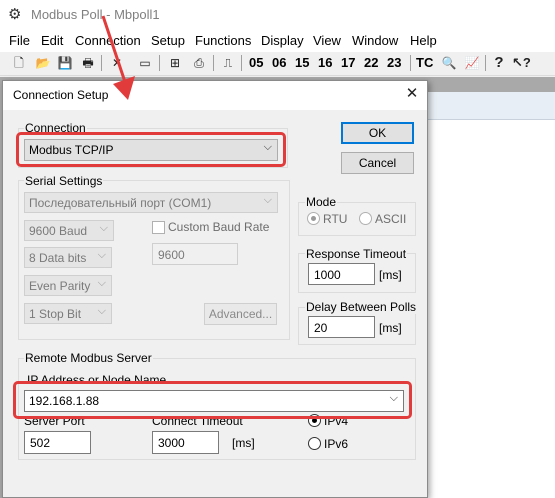  What do you see at coordinates (88, 358) in the screenshot?
I see `remote-server-label: Remote Modbus Server` at bounding box center [88, 358].